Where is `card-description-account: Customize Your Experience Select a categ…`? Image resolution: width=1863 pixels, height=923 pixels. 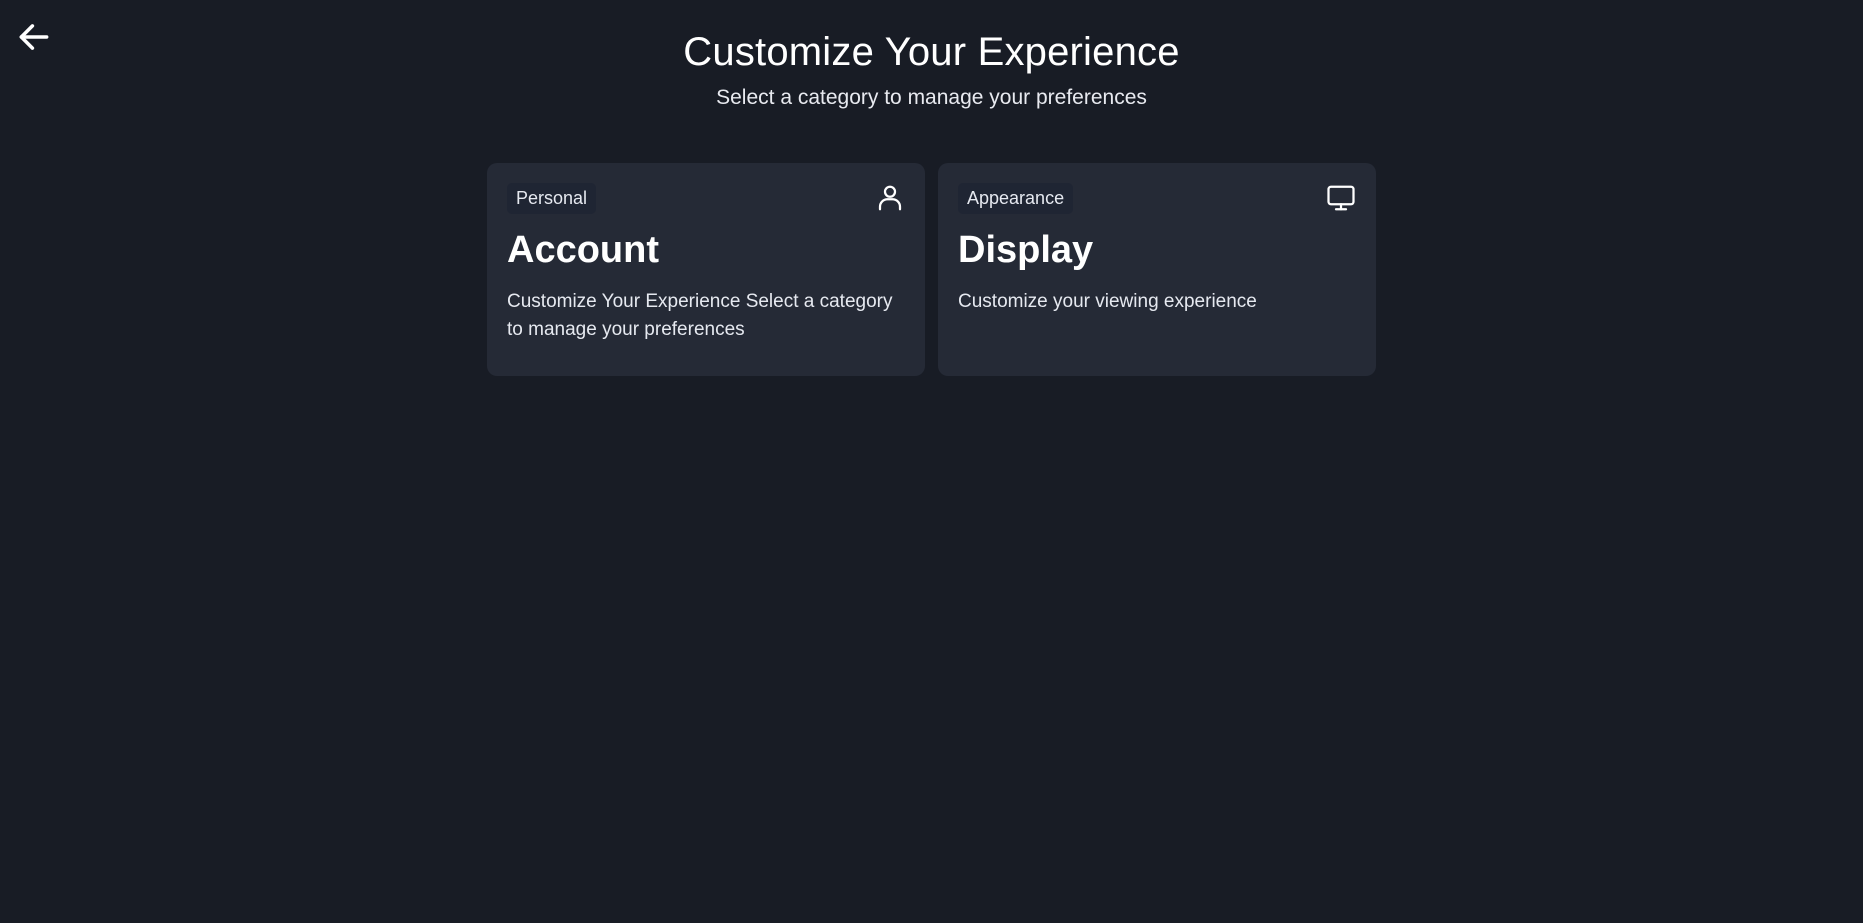
card-description-account: Customize Your Experience Select a categ… is located at coordinates (700, 315).